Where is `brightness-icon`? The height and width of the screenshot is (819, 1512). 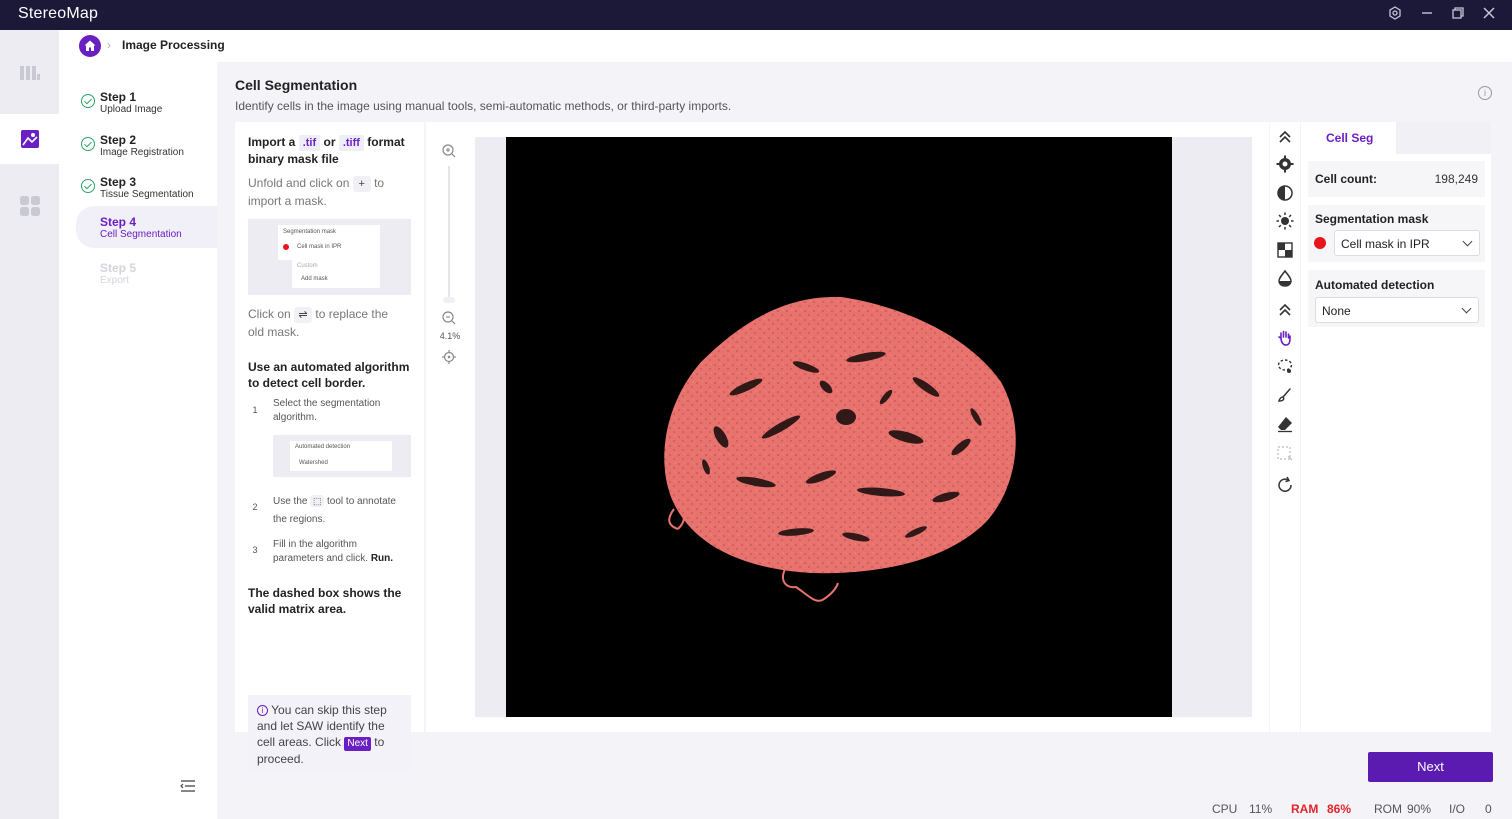 brightness-icon is located at coordinates (1285, 221).